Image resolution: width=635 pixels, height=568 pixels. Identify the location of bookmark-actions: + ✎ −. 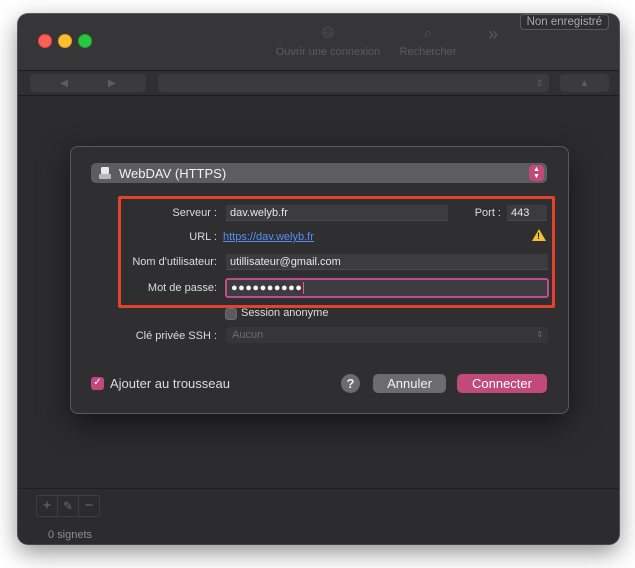
(68, 506).